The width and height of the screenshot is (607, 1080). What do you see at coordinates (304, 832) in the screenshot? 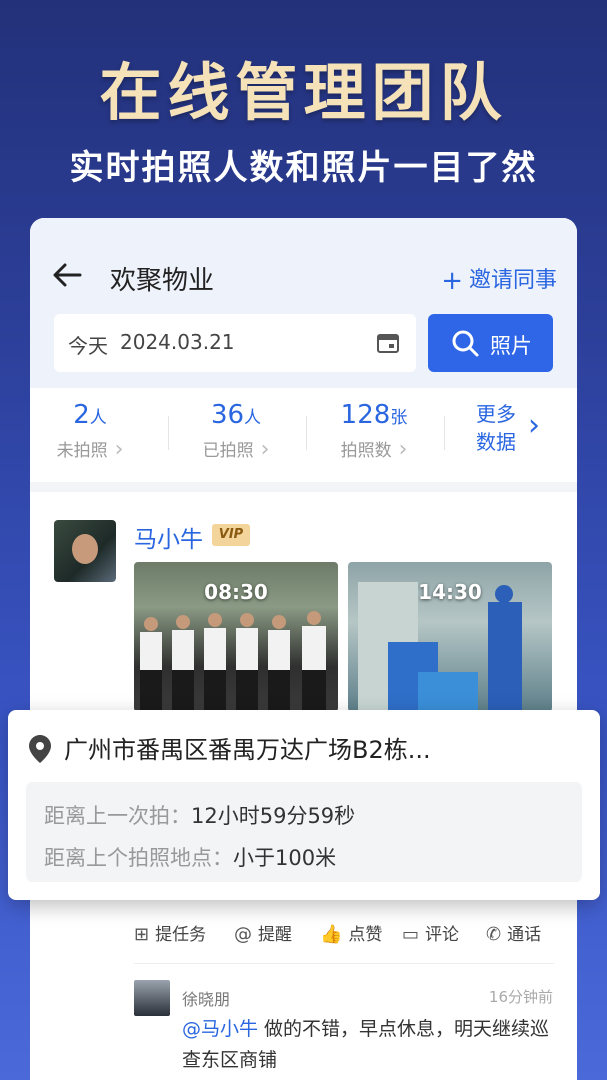
I see `distance-info: 距离上一次拍：12小时59分59秒 距离上个拍照地点：小于100米` at bounding box center [304, 832].